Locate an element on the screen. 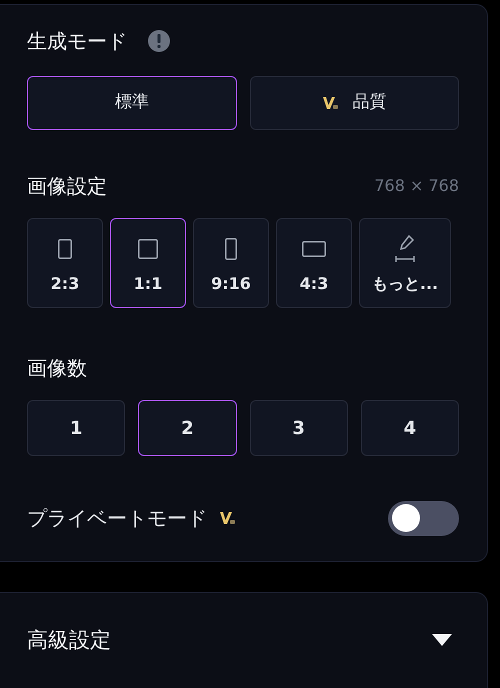 This screenshot has height=688, width=500. image-size: 768 × 768 is located at coordinates (416, 186).